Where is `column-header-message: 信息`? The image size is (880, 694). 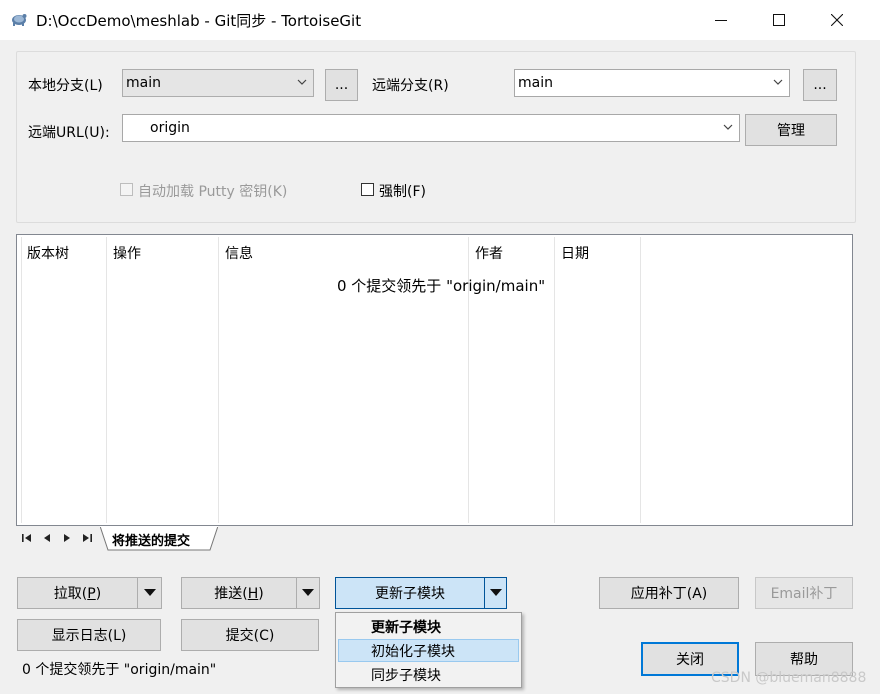
column-header-message: 信息 is located at coordinates (239, 253).